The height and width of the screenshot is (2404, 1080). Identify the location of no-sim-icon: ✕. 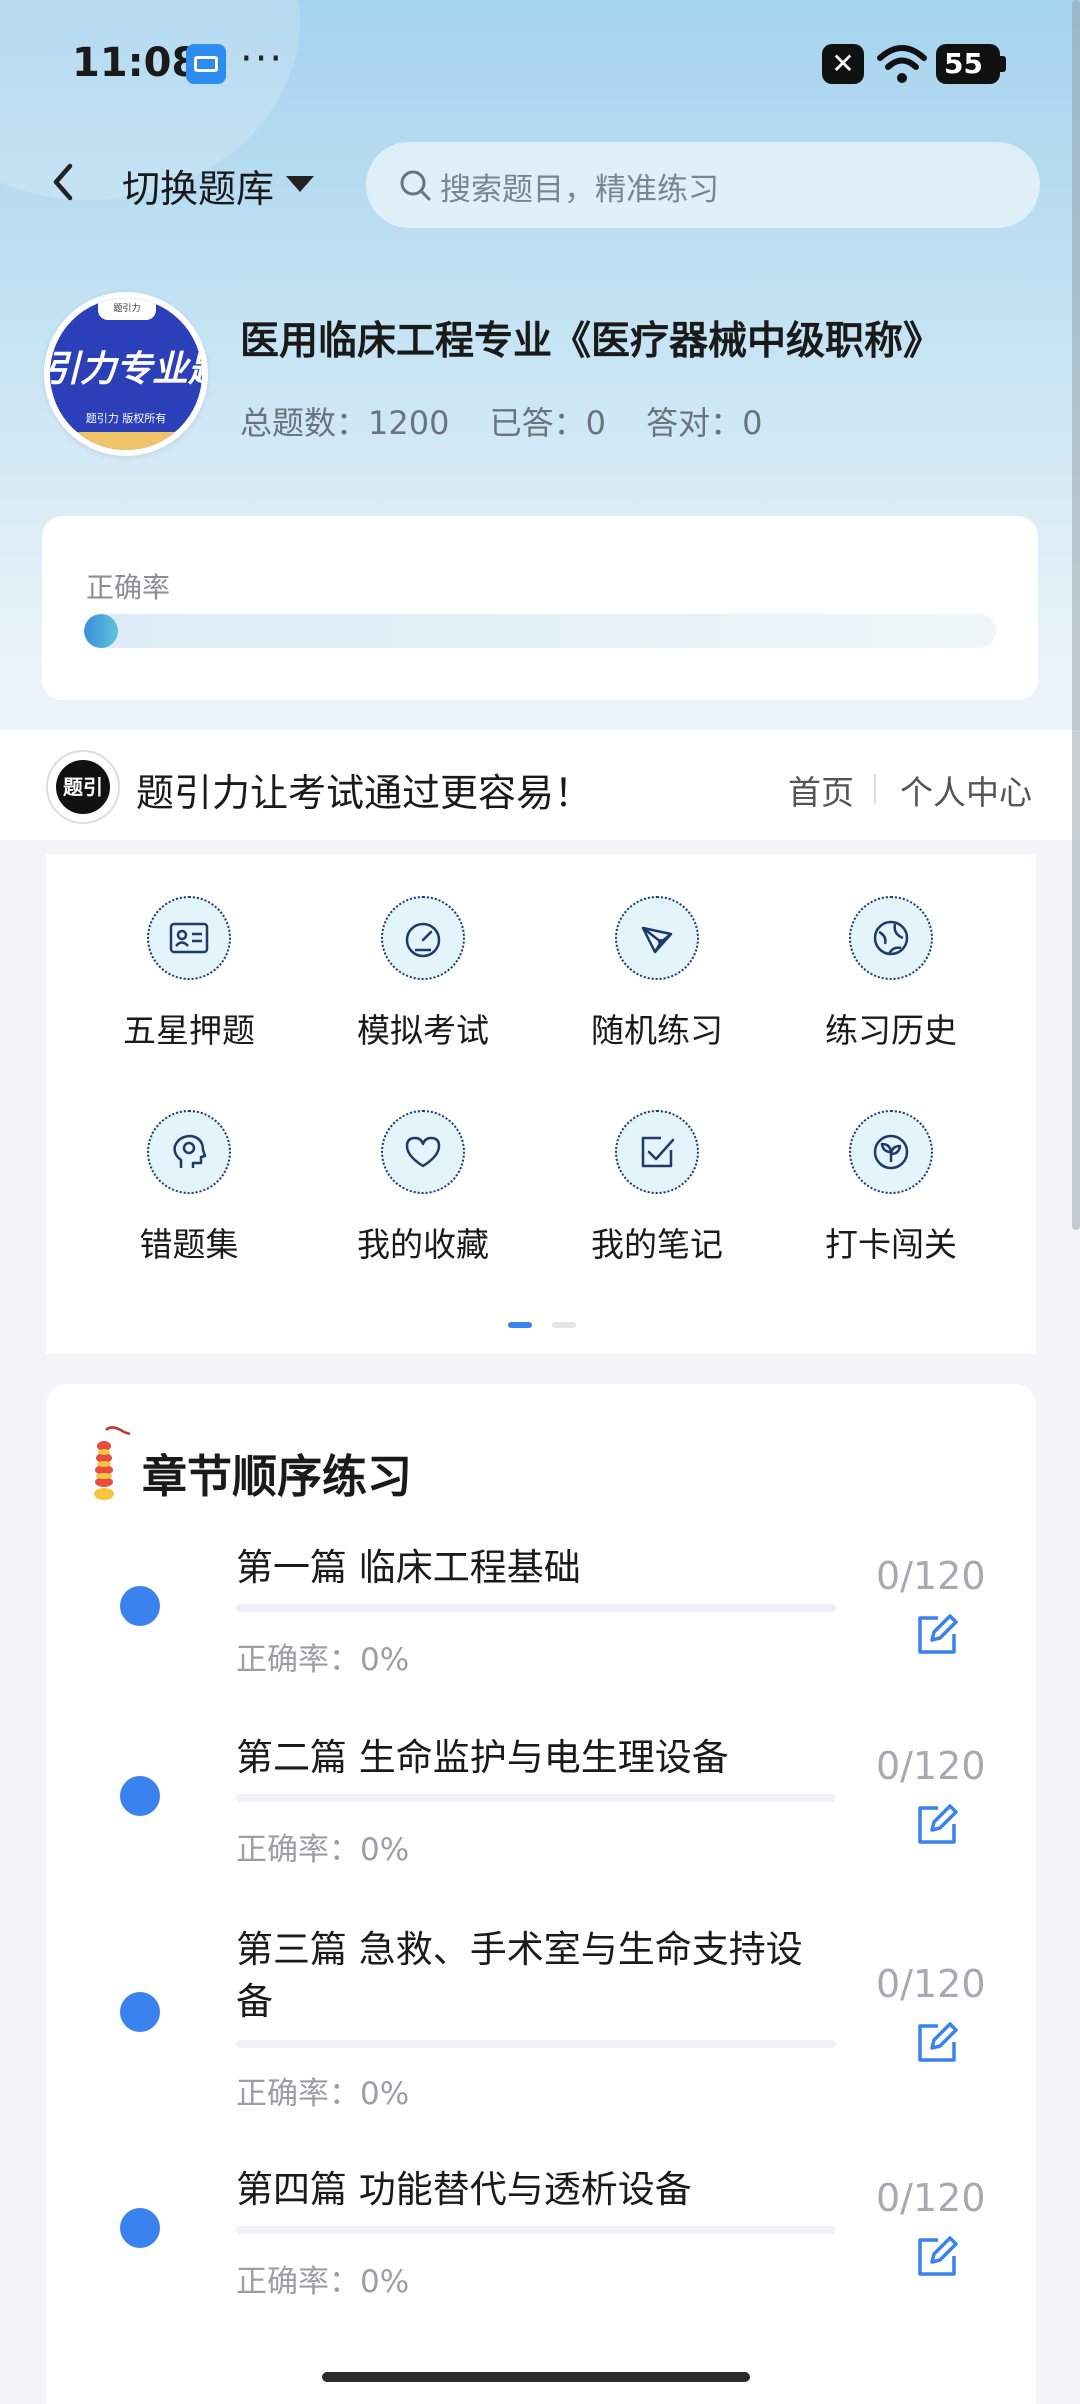
(843, 64).